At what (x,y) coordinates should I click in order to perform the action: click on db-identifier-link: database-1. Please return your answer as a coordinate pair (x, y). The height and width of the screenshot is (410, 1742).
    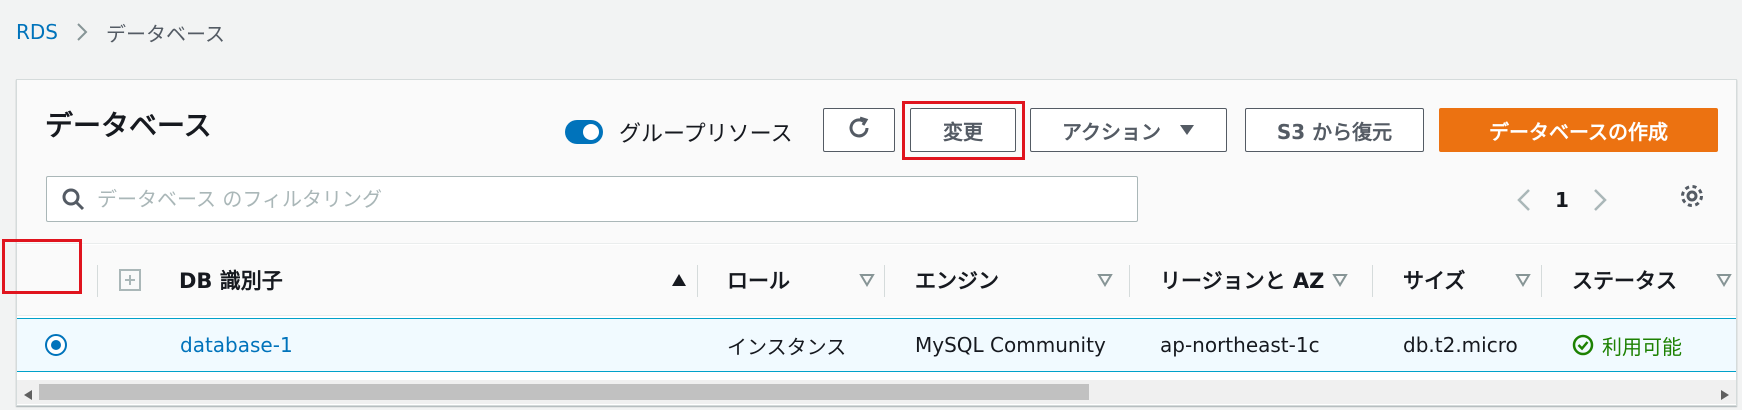
    Looking at the image, I should click on (236, 345).